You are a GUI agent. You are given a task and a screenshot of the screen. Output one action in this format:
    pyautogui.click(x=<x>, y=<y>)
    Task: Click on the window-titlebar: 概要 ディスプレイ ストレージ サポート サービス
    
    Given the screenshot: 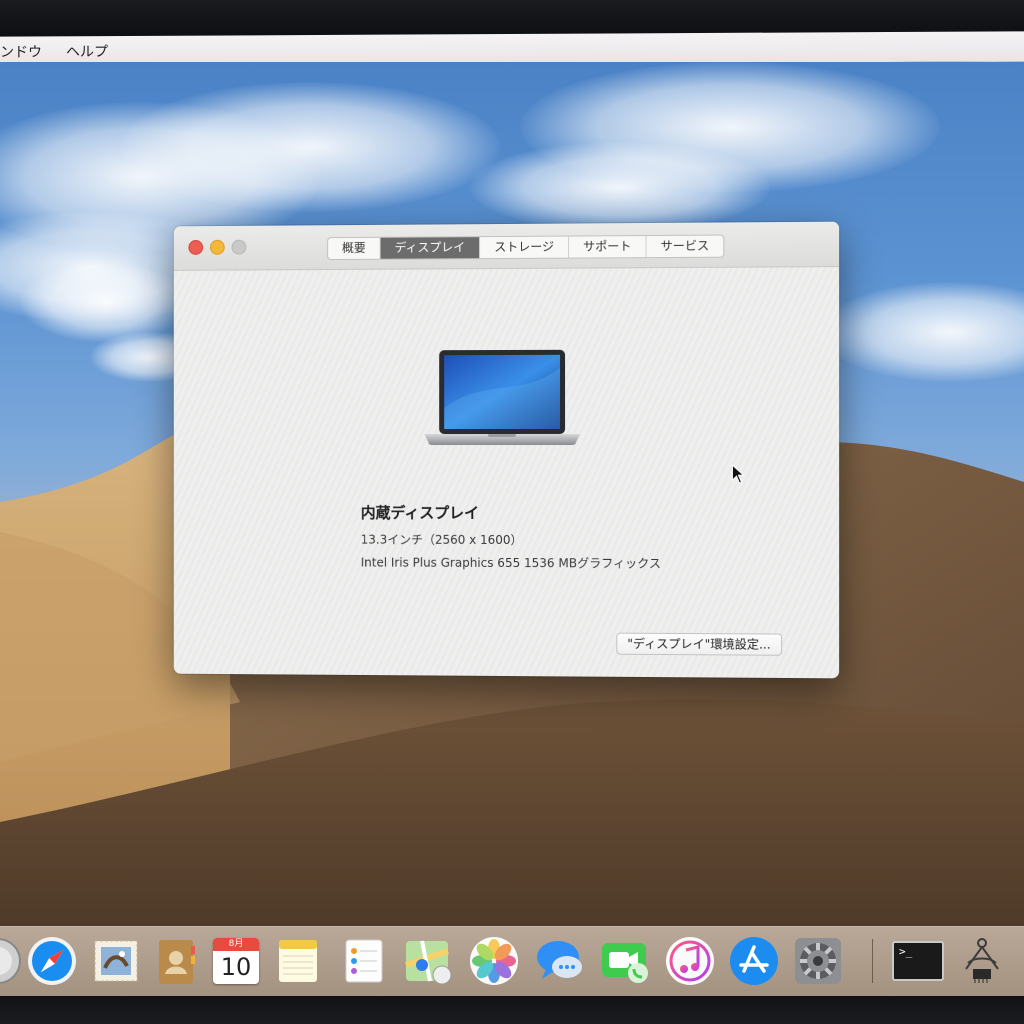 What is the action you would take?
    pyautogui.click(x=506, y=246)
    